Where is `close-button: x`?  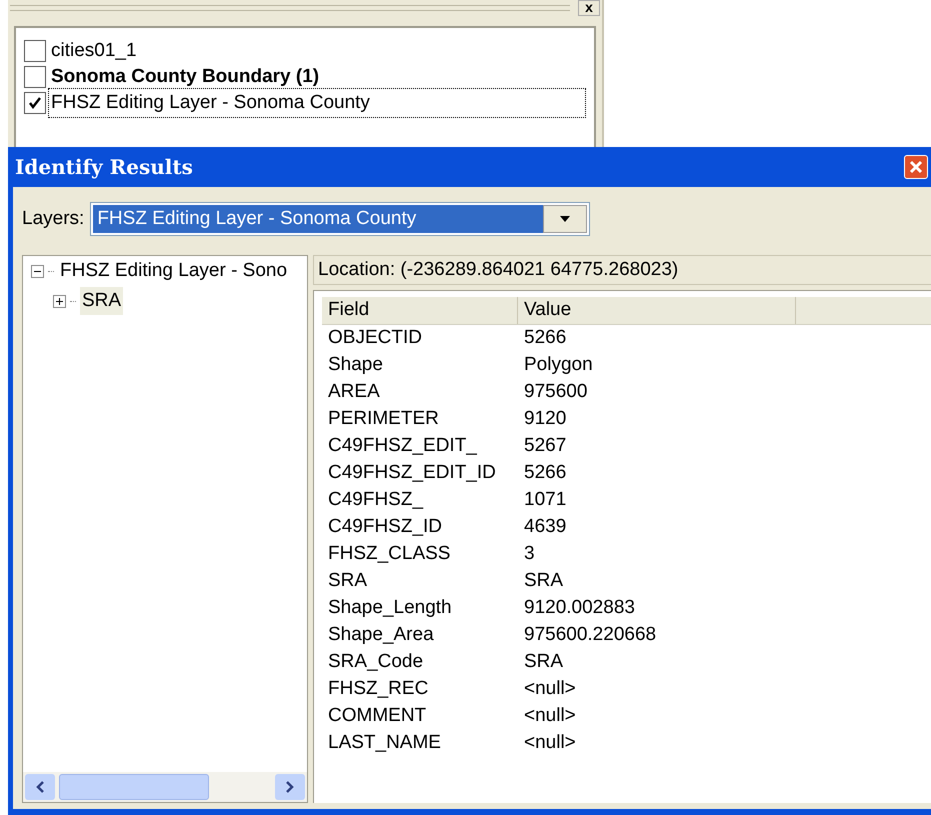 close-button: x is located at coordinates (589, 8).